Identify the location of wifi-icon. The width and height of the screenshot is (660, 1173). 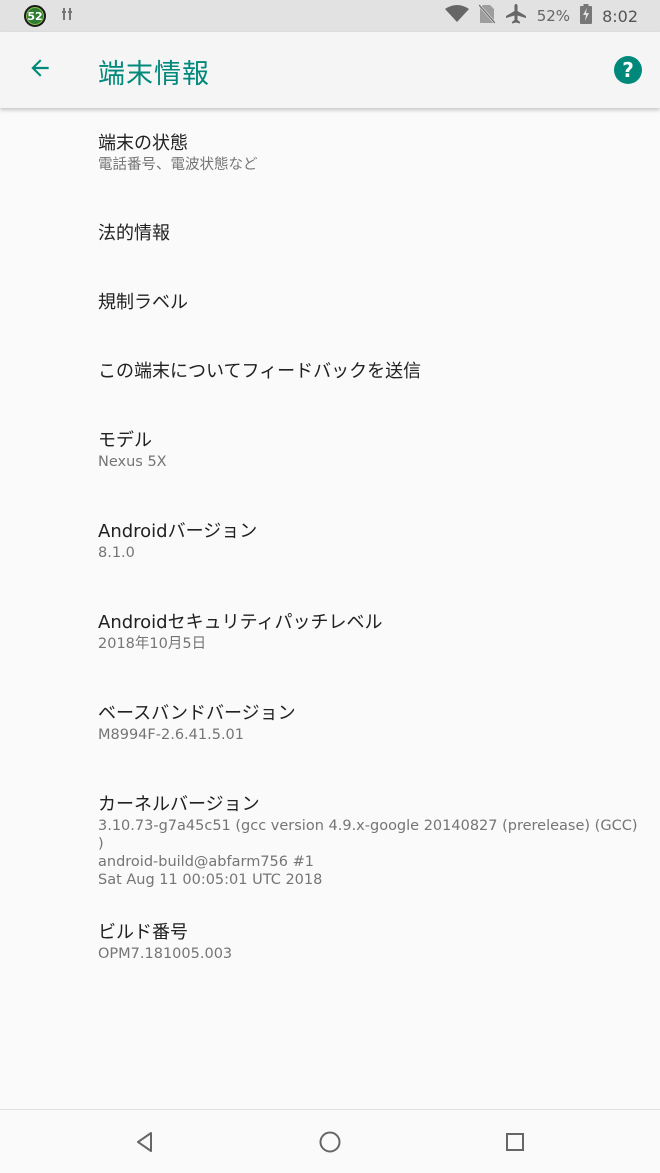
(456, 16).